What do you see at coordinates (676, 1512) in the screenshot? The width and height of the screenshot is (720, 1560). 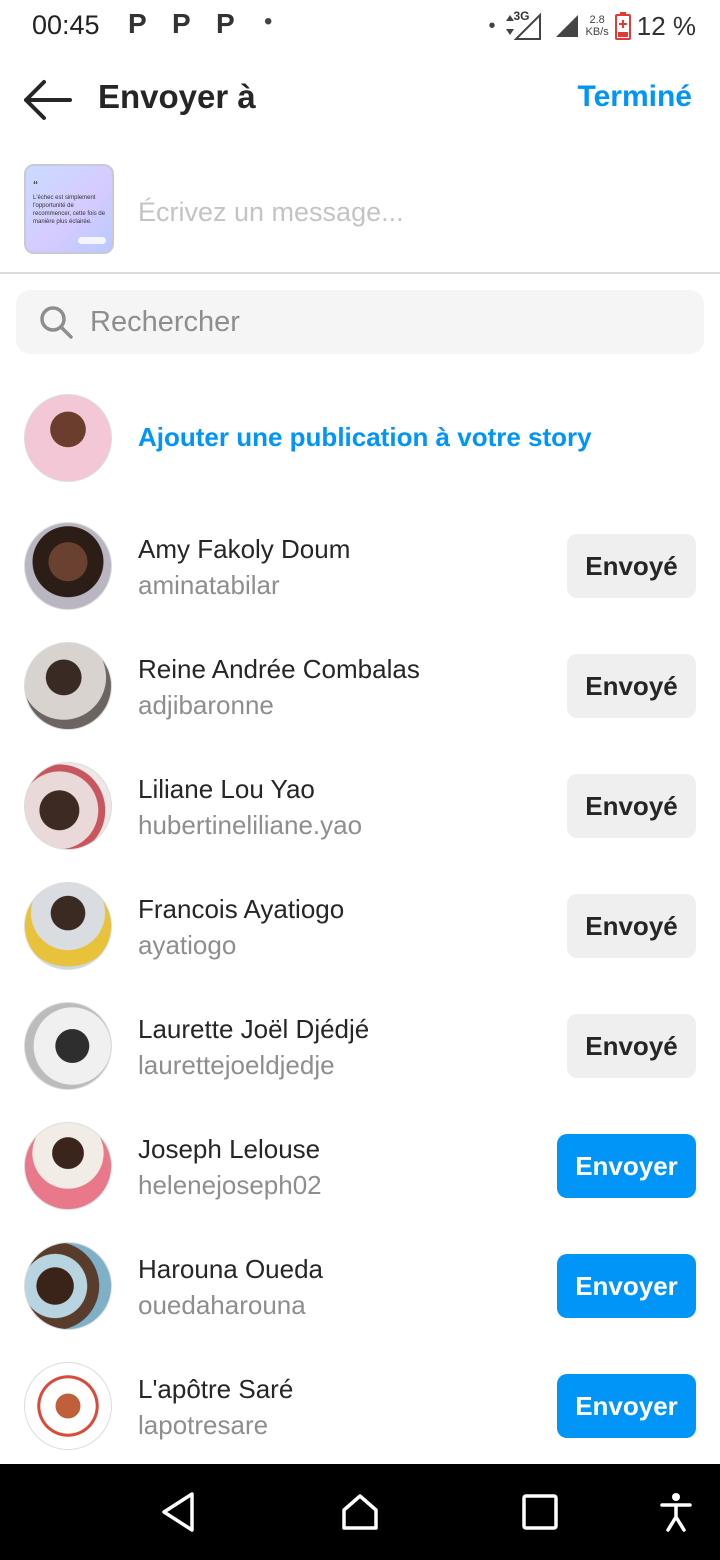 I see `accessibility-icon` at bounding box center [676, 1512].